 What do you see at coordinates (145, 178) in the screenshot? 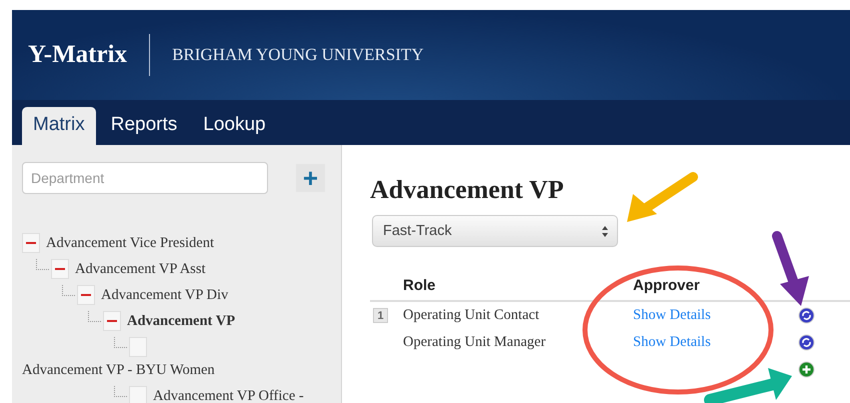
I see `department-field: Department` at bounding box center [145, 178].